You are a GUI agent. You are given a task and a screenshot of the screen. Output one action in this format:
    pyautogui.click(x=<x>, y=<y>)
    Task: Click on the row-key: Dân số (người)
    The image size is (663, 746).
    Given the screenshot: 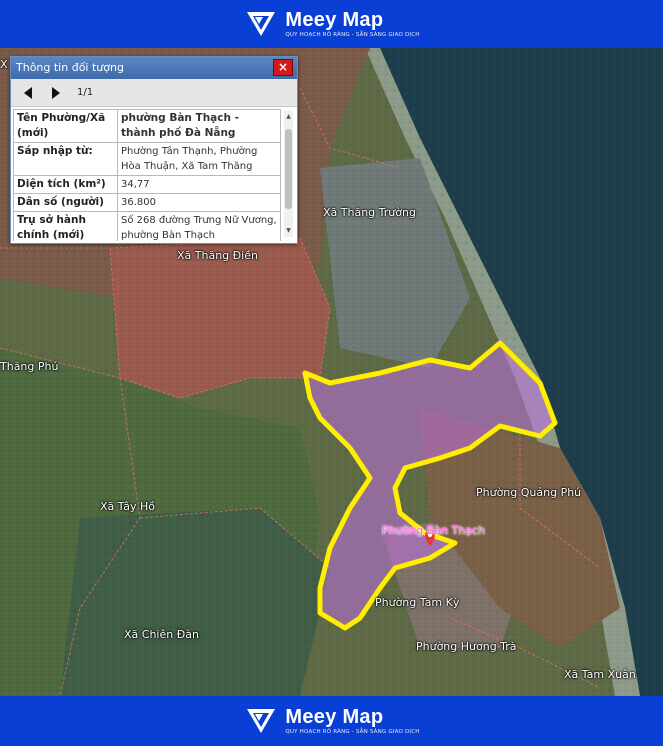 What is the action you would take?
    pyautogui.click(x=65, y=202)
    